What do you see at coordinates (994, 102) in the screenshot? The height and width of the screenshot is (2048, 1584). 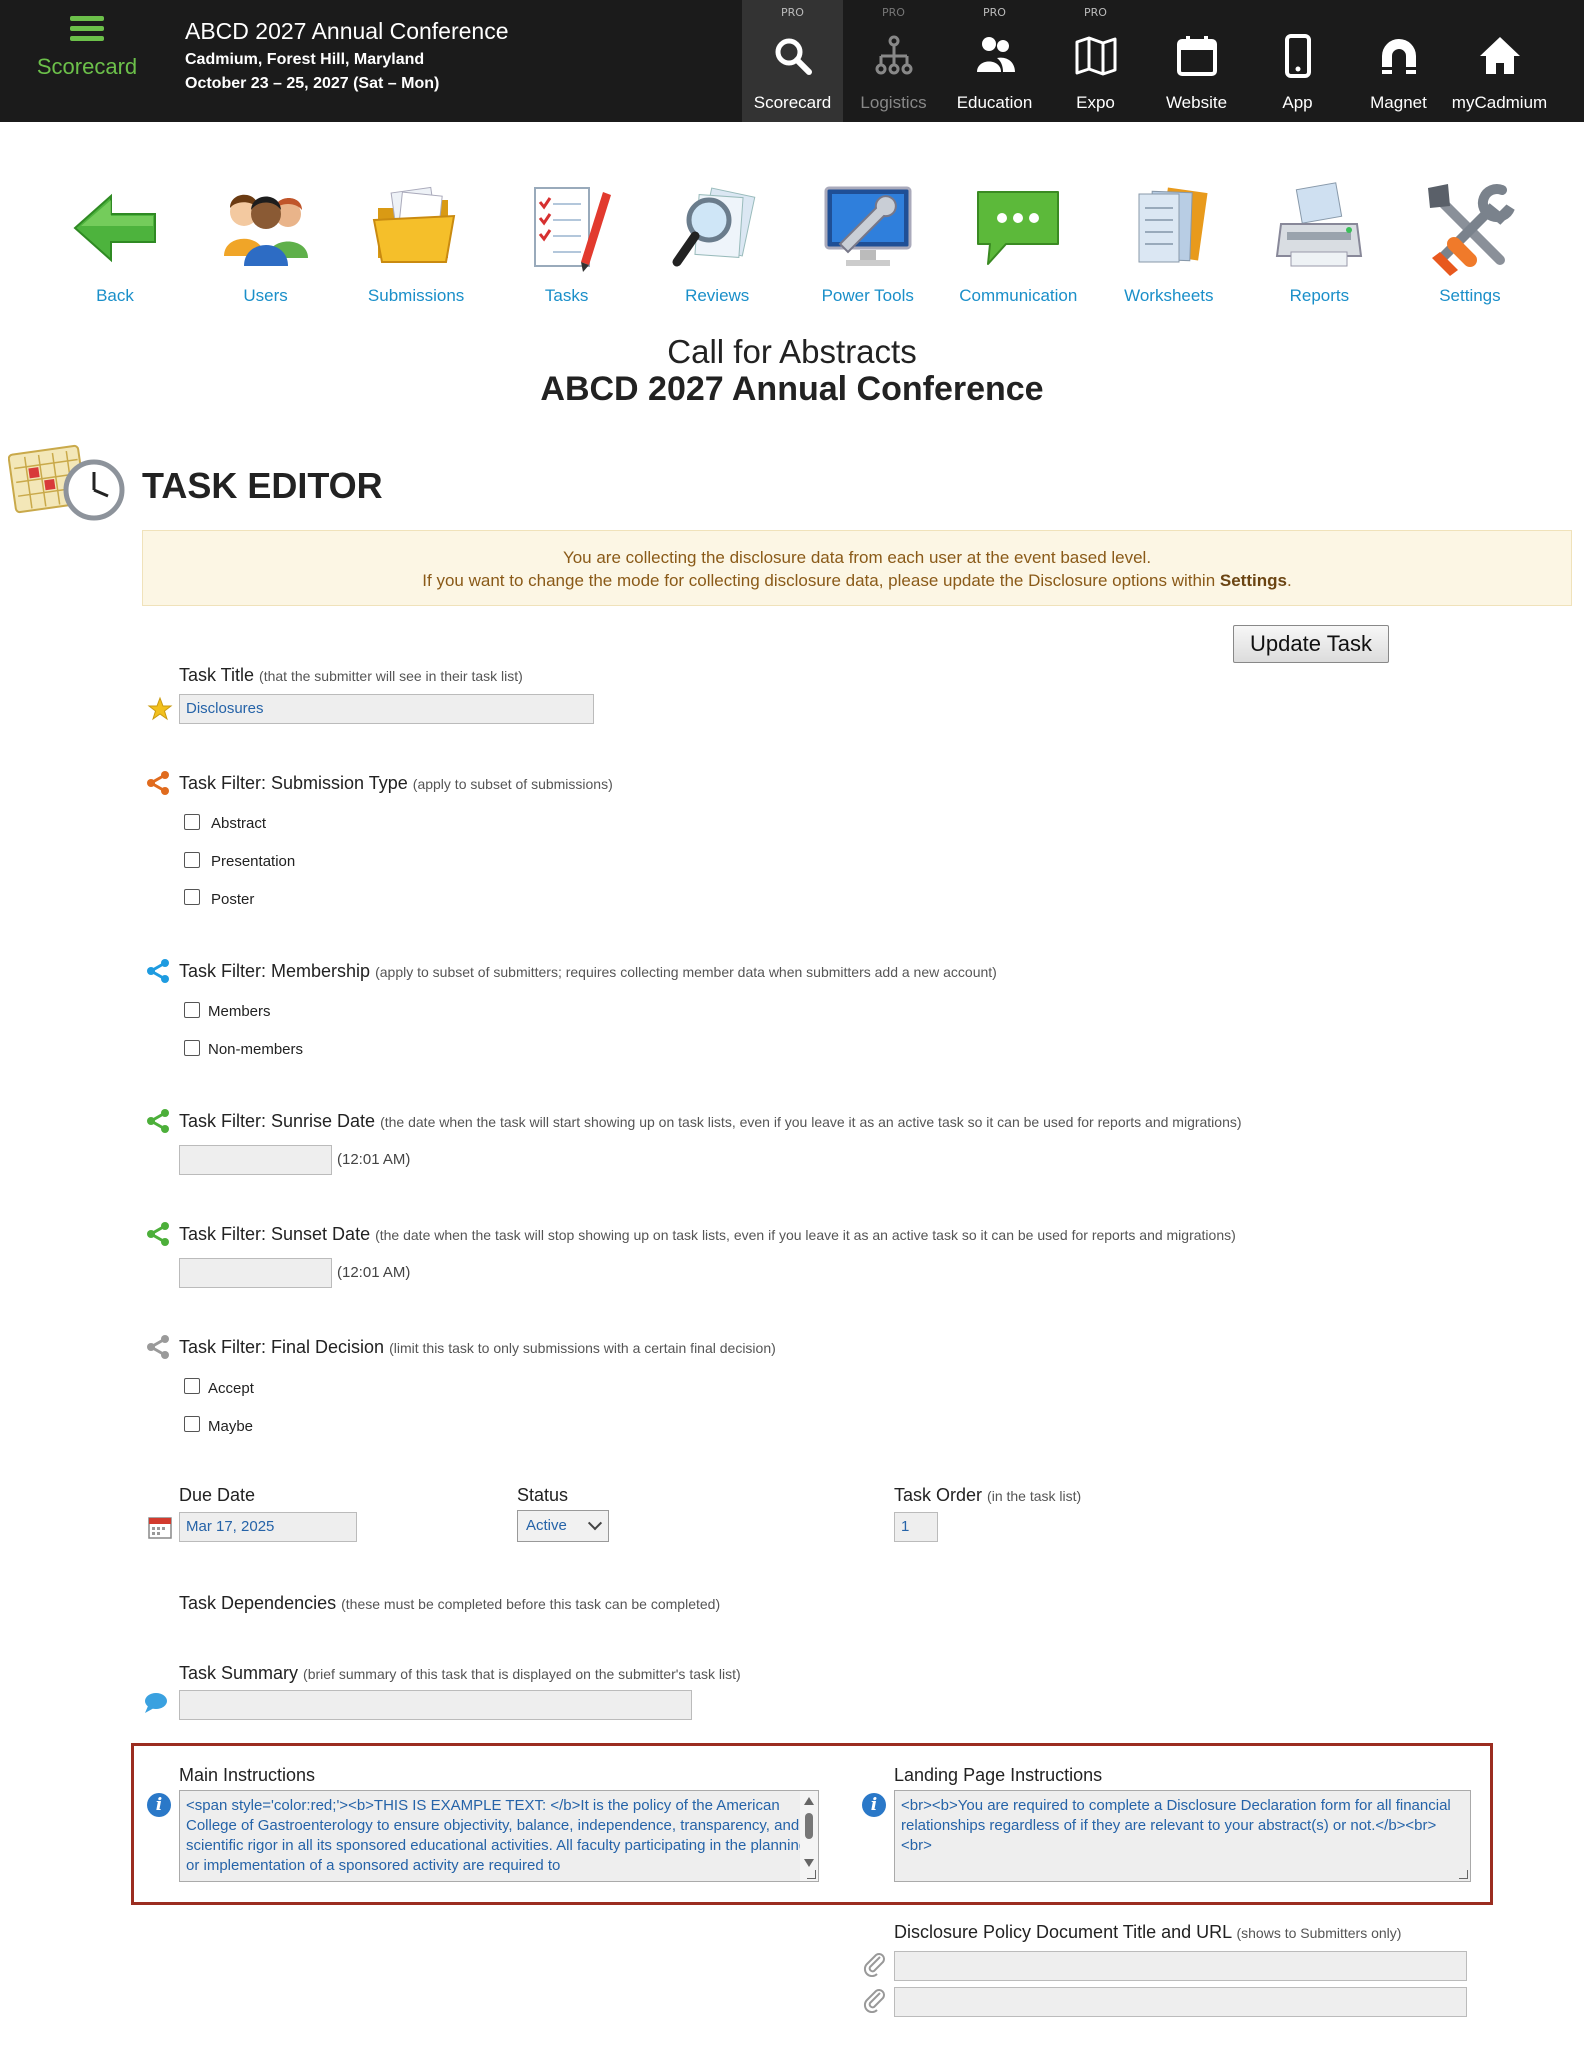 I see `topnav-label: Education` at bounding box center [994, 102].